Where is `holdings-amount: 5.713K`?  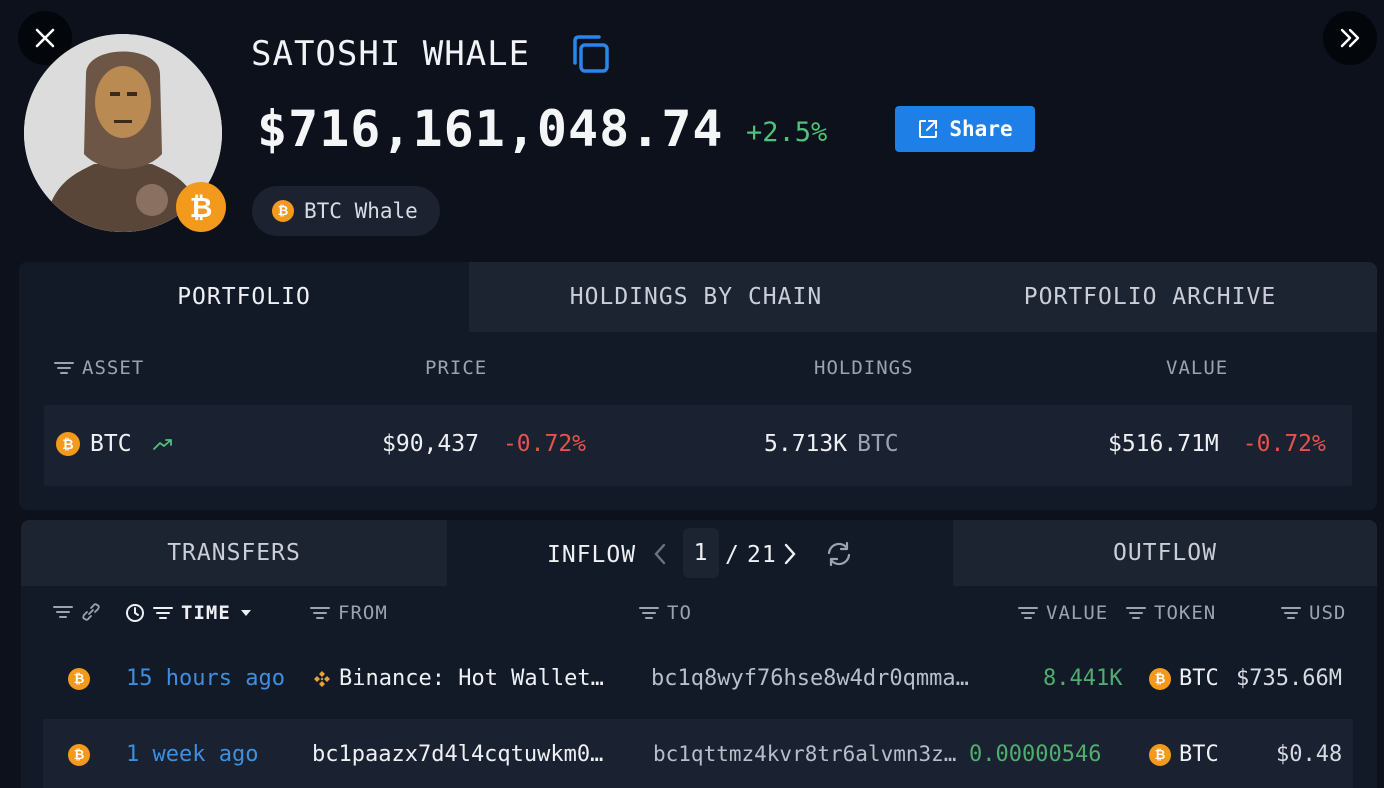
holdings-amount: 5.713K is located at coordinates (806, 444).